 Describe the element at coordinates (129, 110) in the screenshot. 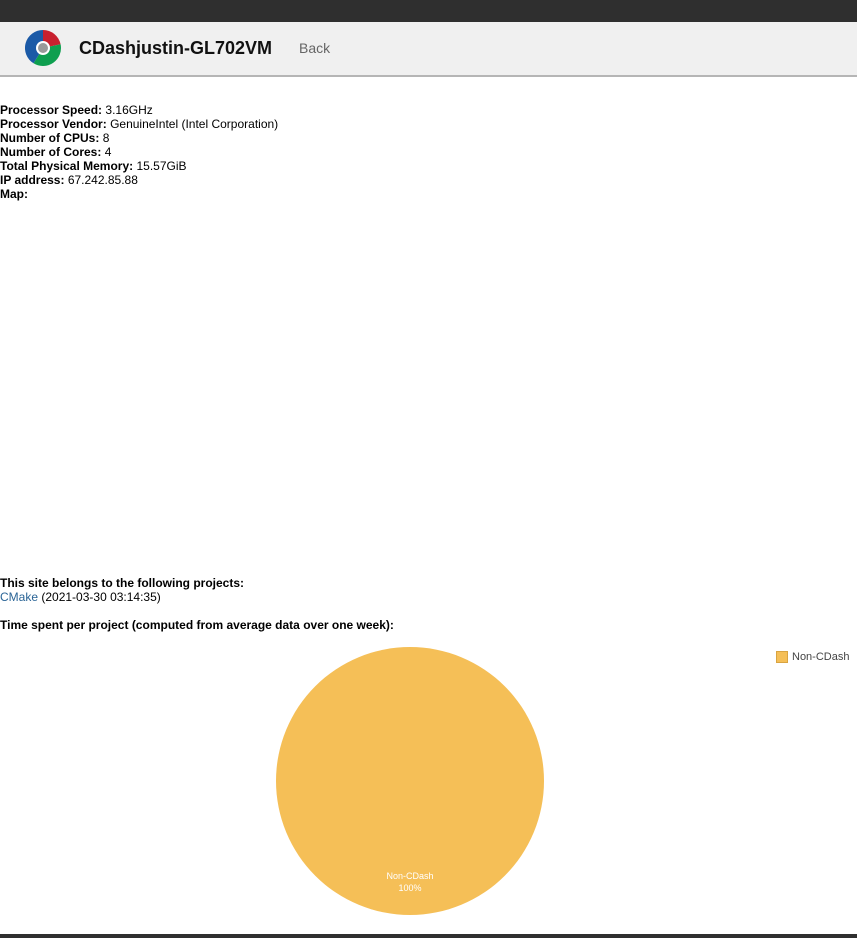

I see `info-value: 3.16GHz` at that location.